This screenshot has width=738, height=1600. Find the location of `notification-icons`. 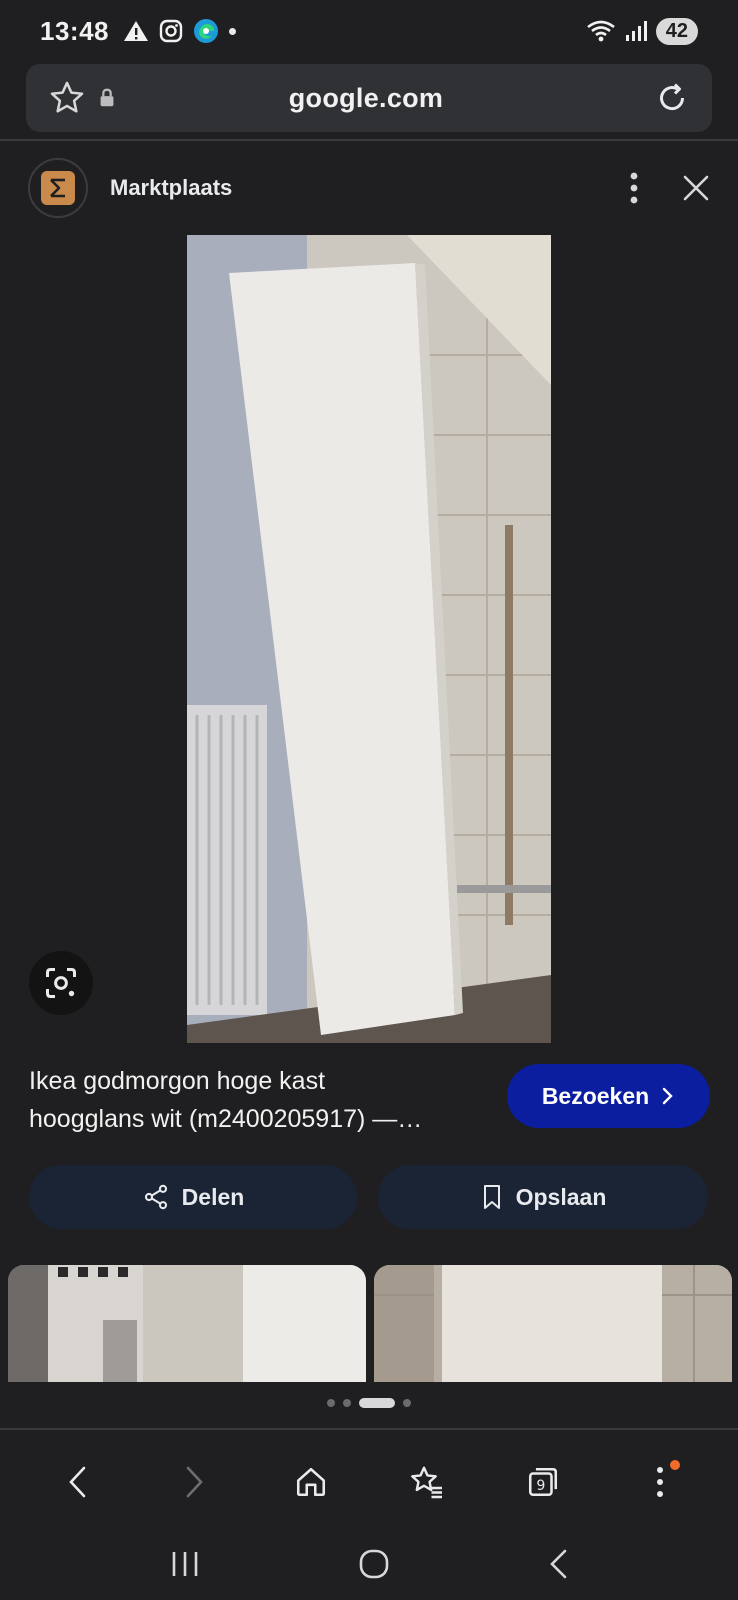

notification-icons is located at coordinates (179, 31).